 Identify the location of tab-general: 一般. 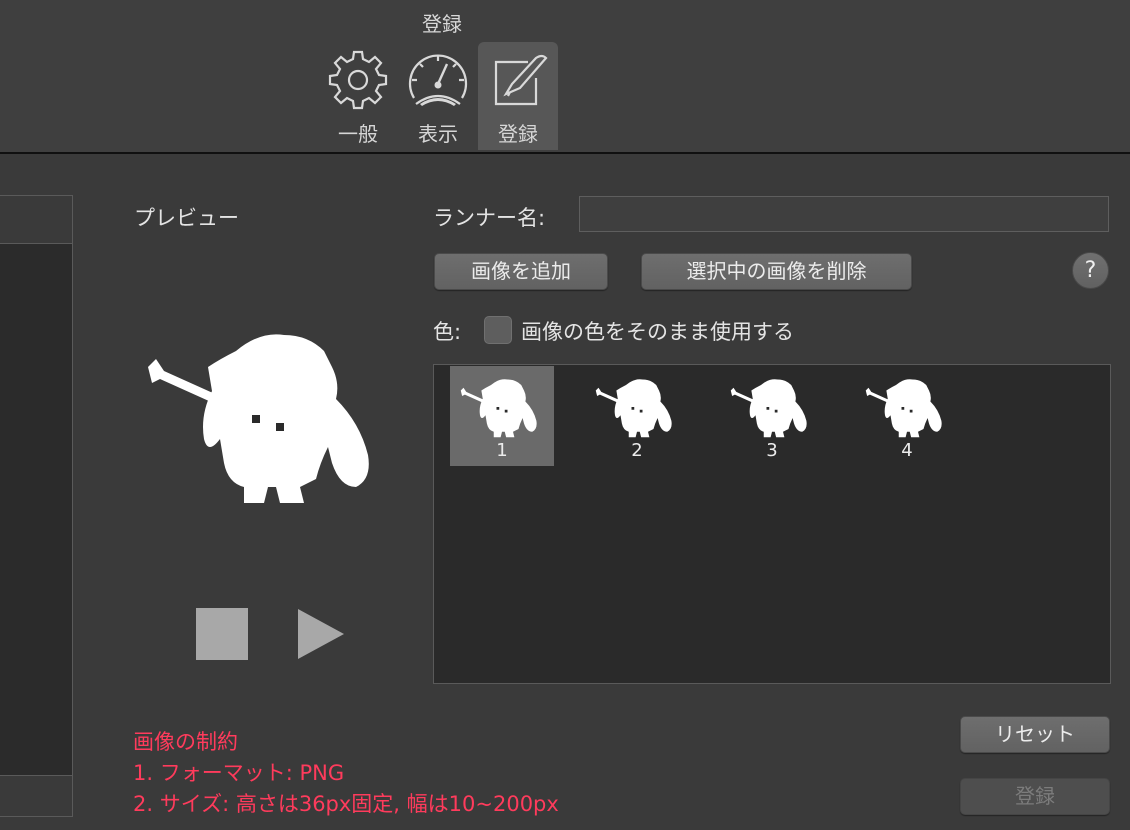
(358, 96).